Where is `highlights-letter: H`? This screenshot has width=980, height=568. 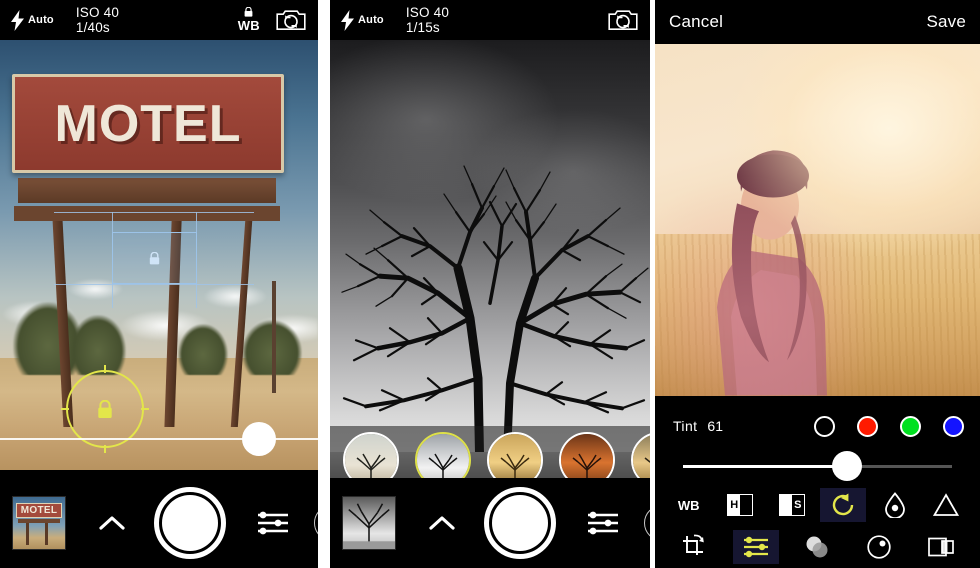 highlights-letter: H is located at coordinates (734, 505).